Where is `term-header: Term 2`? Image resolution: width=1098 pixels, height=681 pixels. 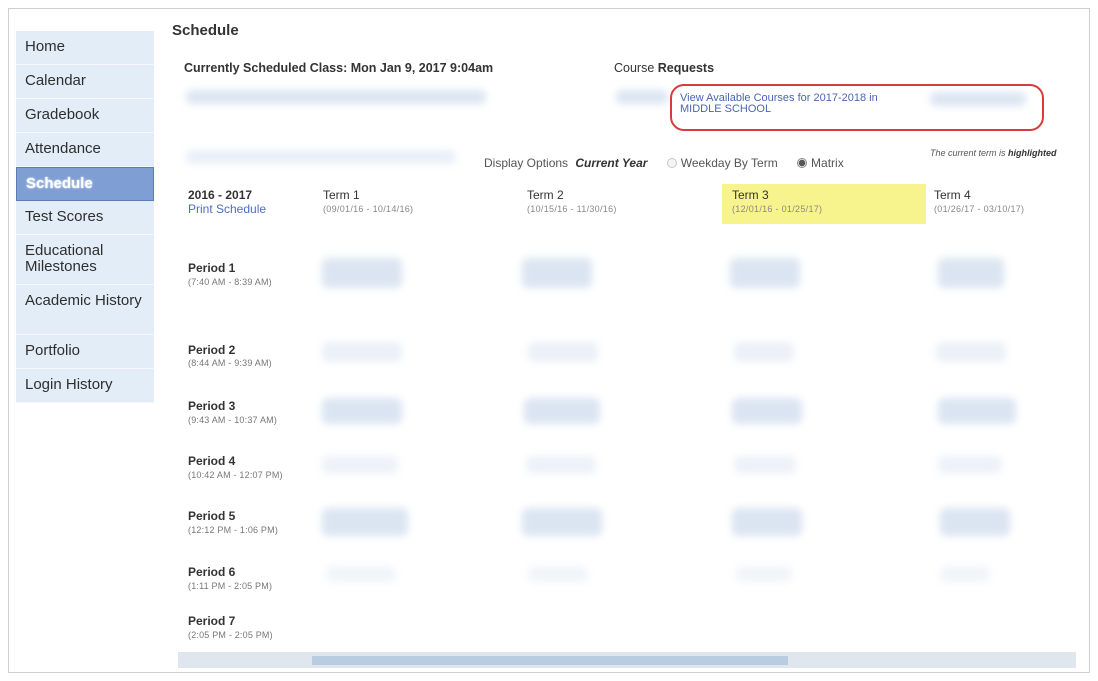
term-header: Term 2 is located at coordinates (545, 195).